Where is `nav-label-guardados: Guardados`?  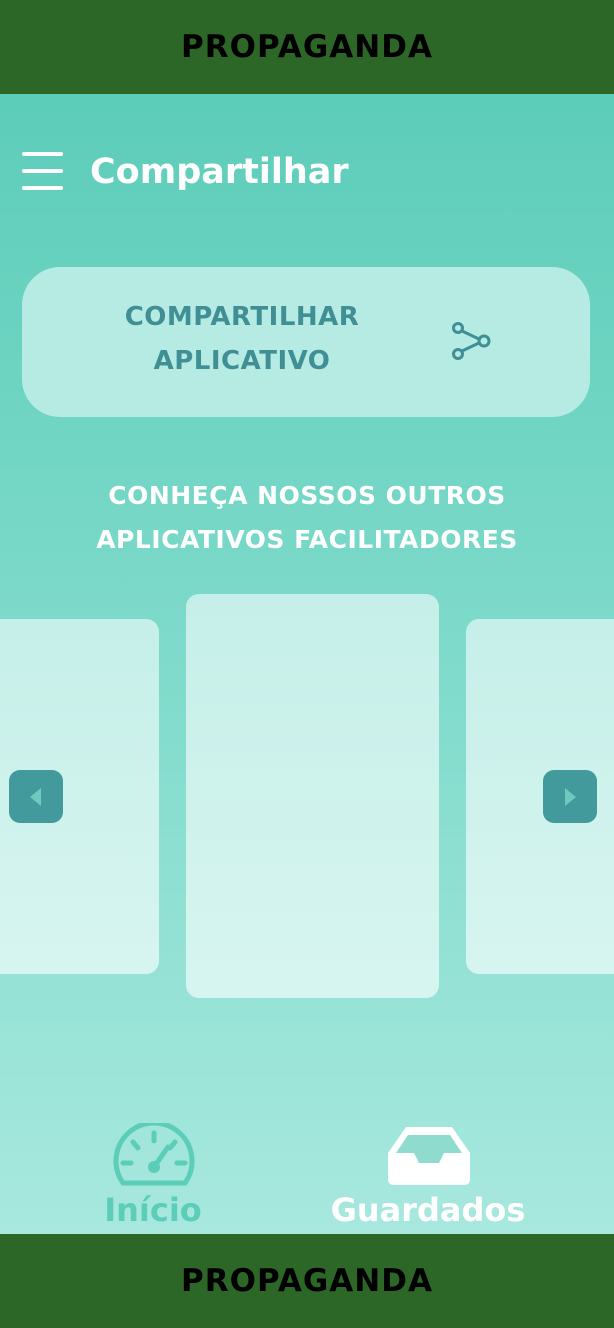
nav-label-guardados: Guardados is located at coordinates (428, 1210).